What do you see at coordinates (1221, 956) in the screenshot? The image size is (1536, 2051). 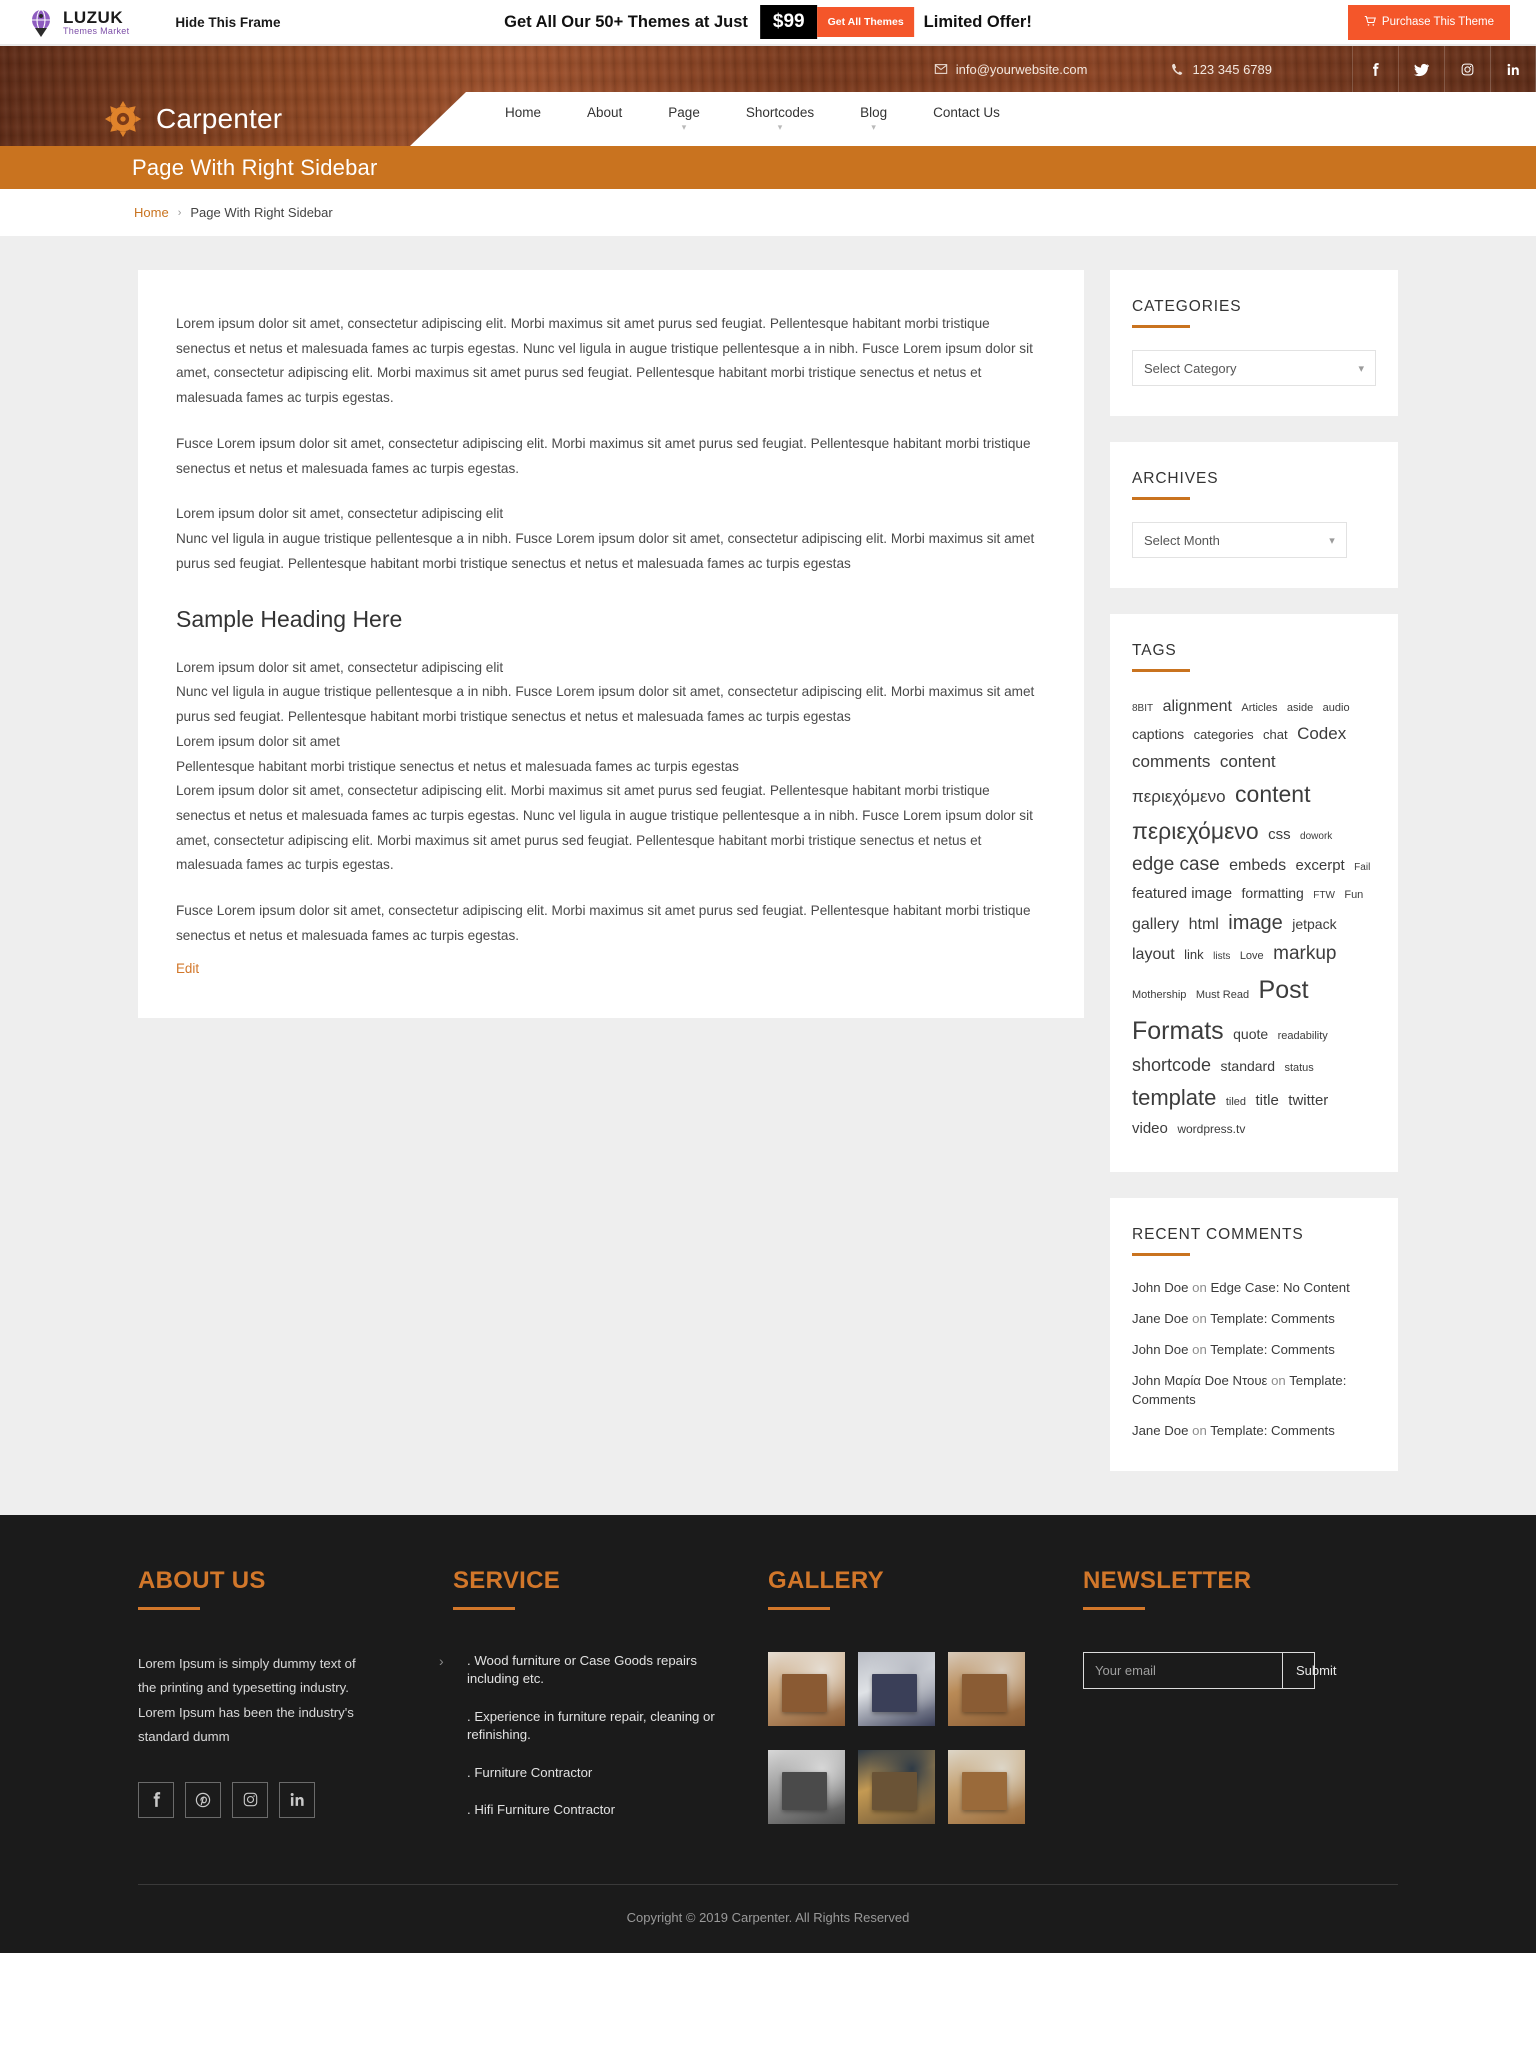 I see `tag-link: lists` at bounding box center [1221, 956].